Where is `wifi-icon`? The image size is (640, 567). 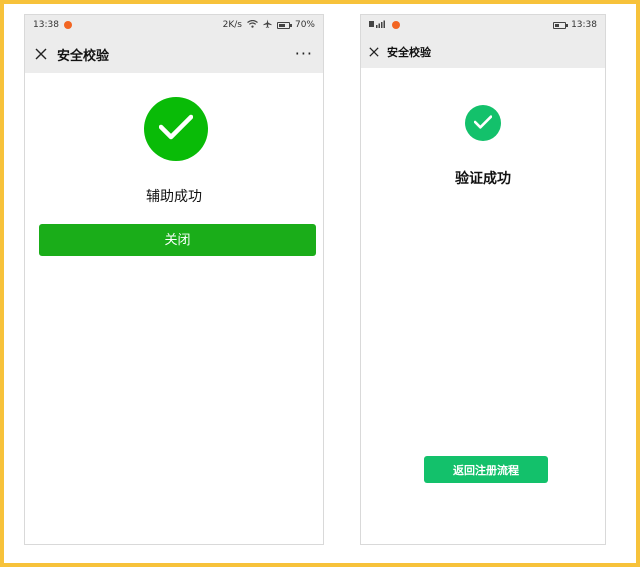
wifi-icon is located at coordinates (252, 25).